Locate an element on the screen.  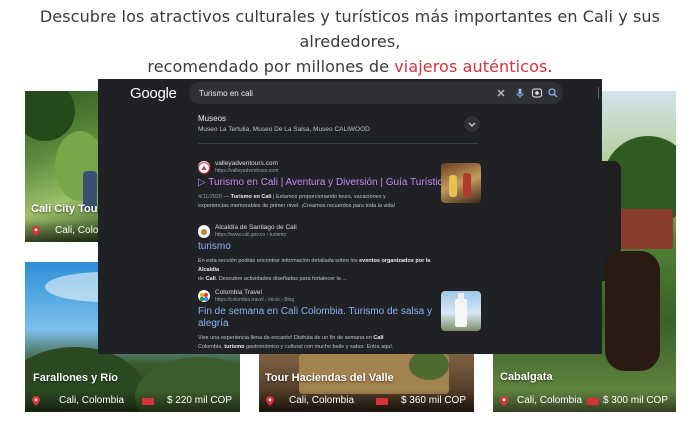
search-icon is located at coordinates (553, 93).